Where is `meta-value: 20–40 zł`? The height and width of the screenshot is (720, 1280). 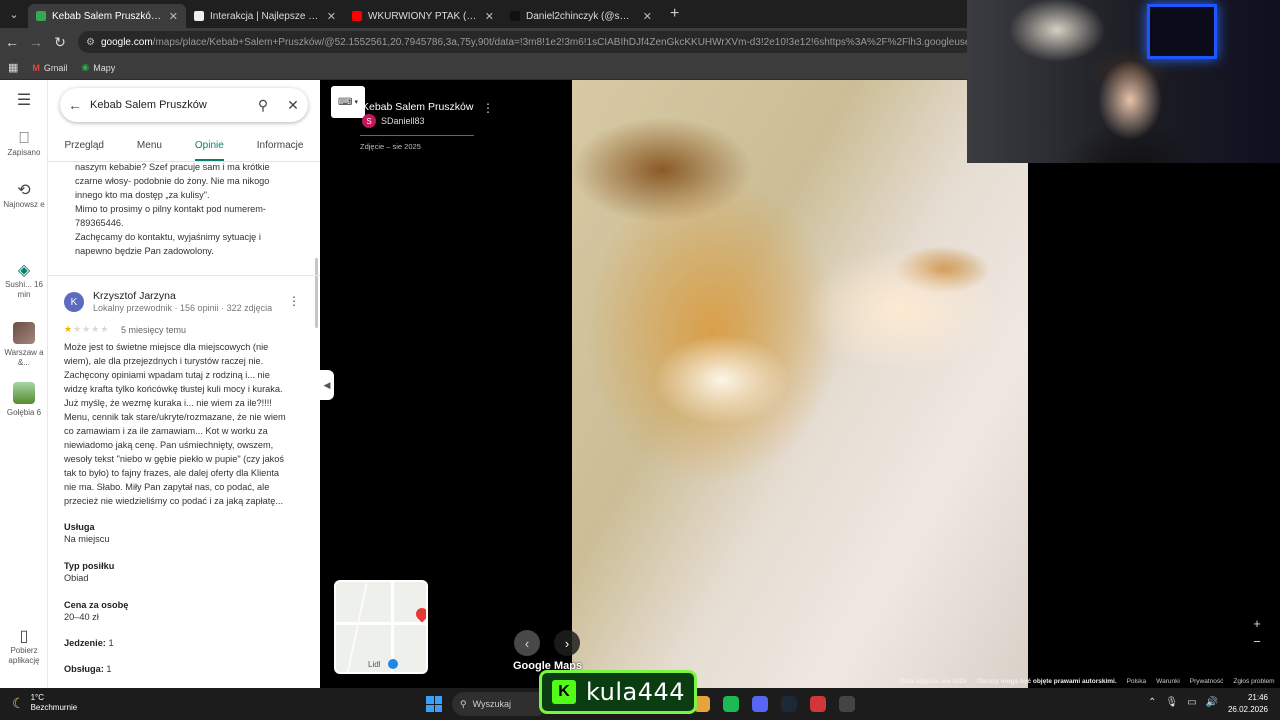 meta-value: 20–40 zł is located at coordinates (81, 617).